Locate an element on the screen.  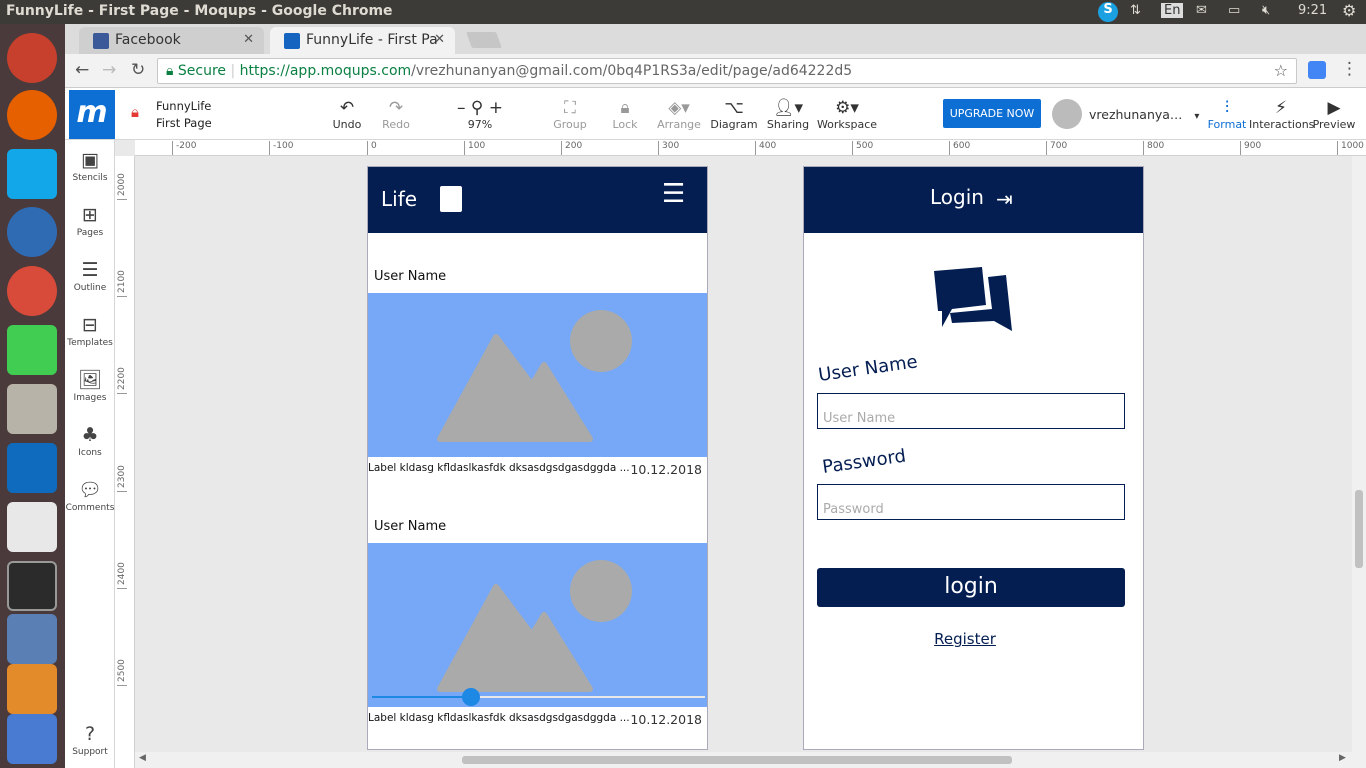
redo-button: ↷ Redo is located at coordinates (396, 114).